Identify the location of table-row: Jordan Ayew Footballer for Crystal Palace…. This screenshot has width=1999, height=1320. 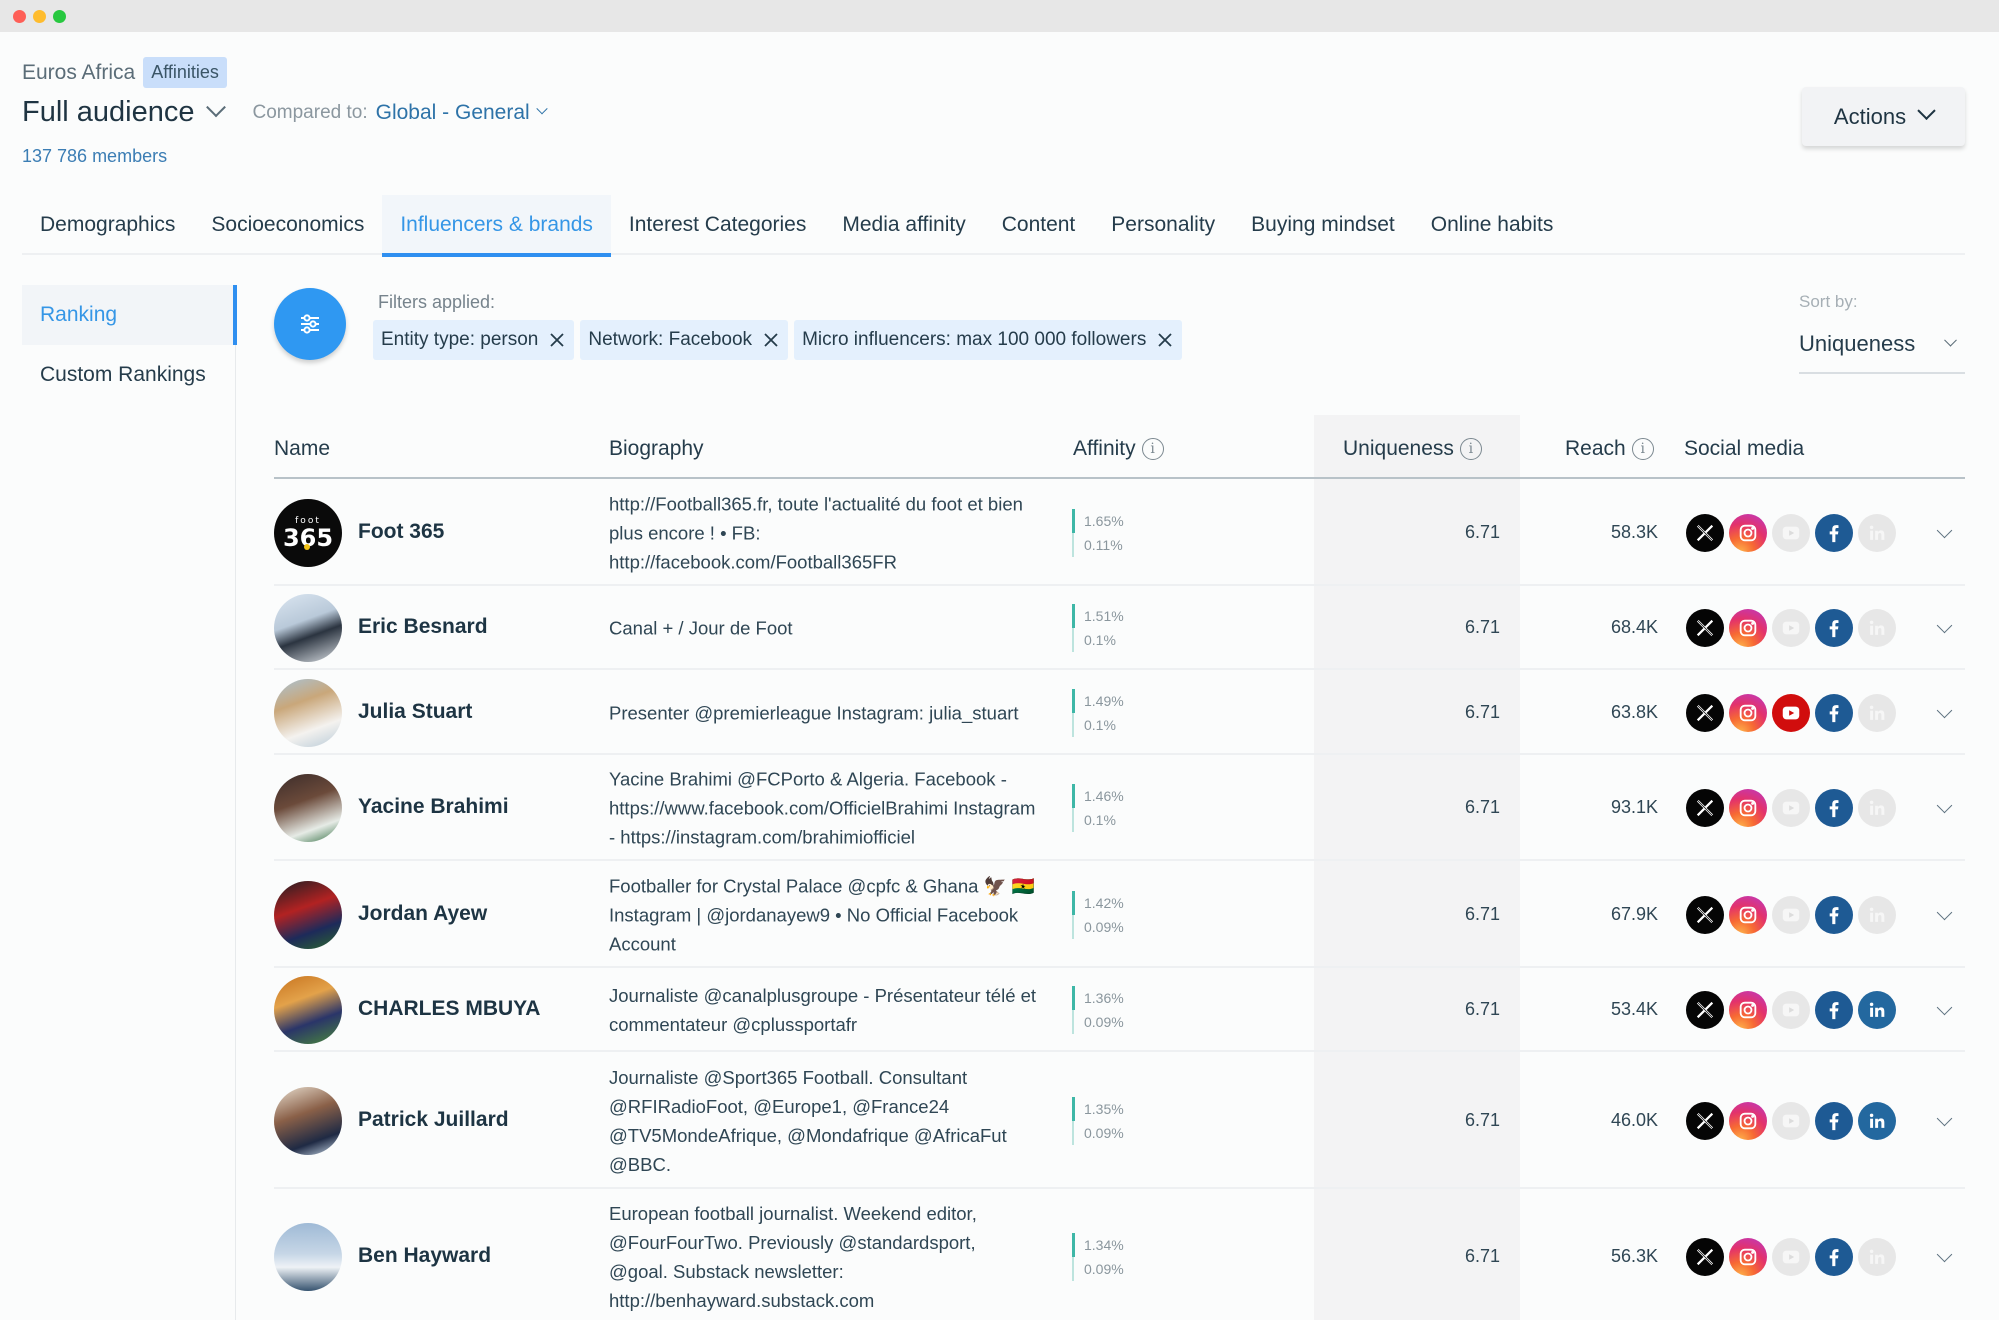
(1119, 914).